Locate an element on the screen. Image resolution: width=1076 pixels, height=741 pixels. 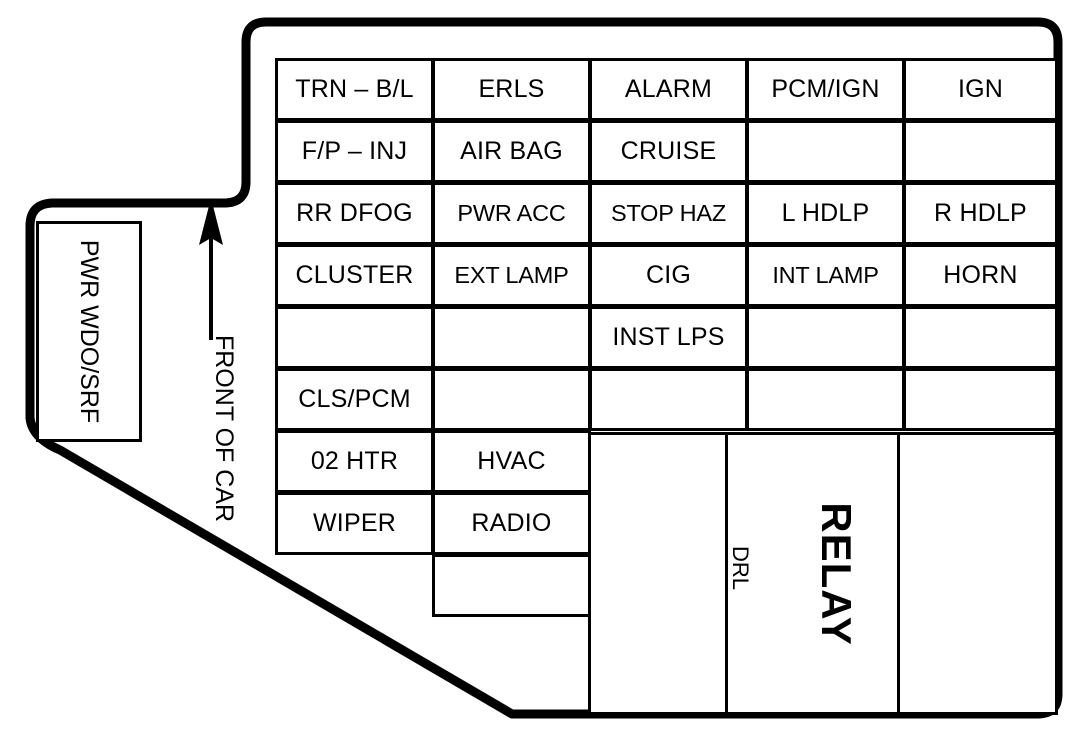
fuse-slot-inst-lps: INST LPS is located at coordinates (668, 337).